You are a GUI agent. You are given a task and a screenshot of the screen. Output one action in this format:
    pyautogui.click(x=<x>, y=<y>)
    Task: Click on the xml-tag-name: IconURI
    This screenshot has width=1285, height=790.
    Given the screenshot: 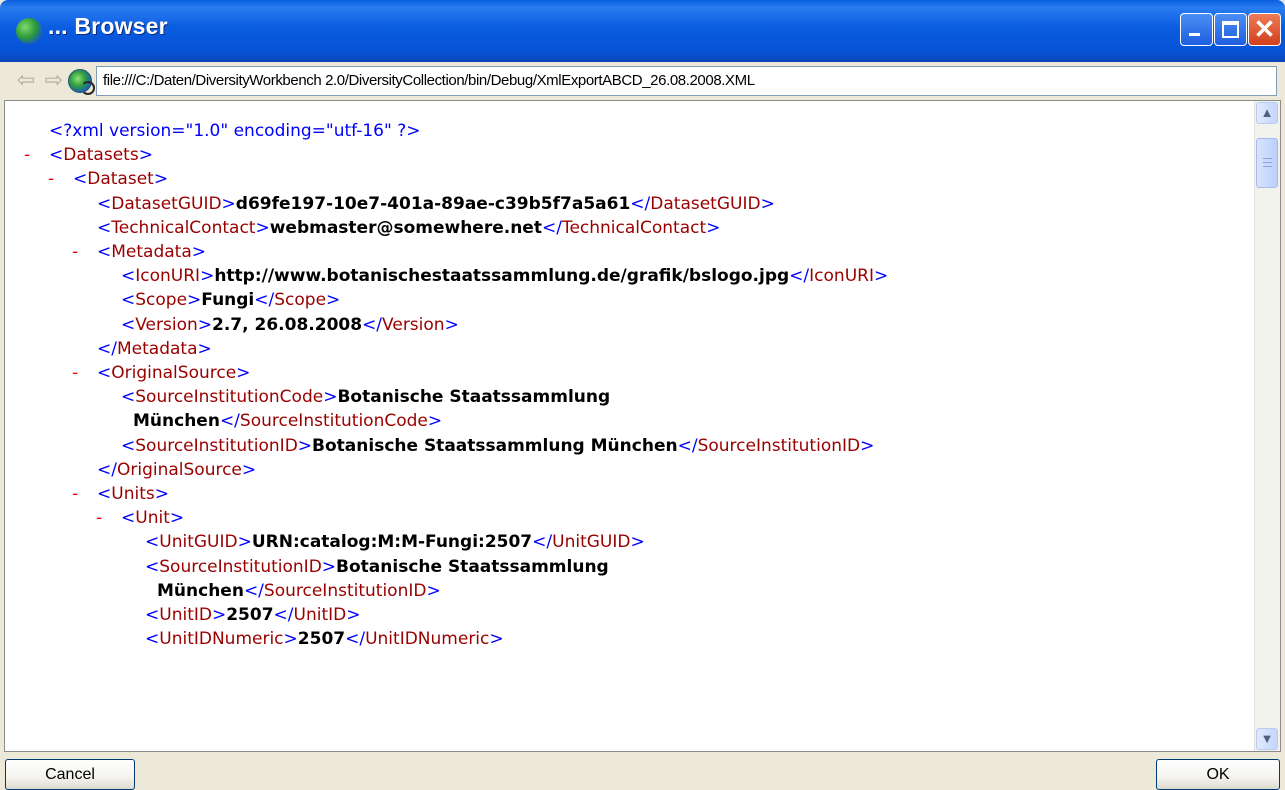 What is the action you would take?
    pyautogui.click(x=841, y=276)
    